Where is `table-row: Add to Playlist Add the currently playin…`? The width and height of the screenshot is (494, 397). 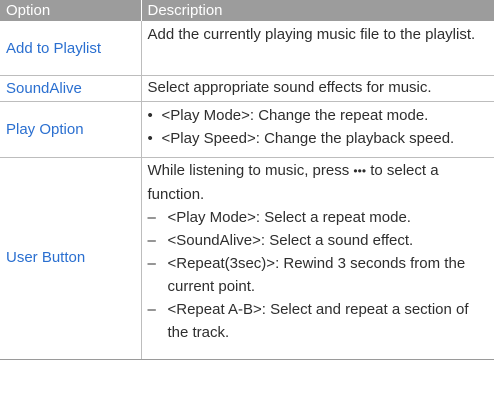
table-row: Add to Playlist Add the currently playin… is located at coordinates (247, 48).